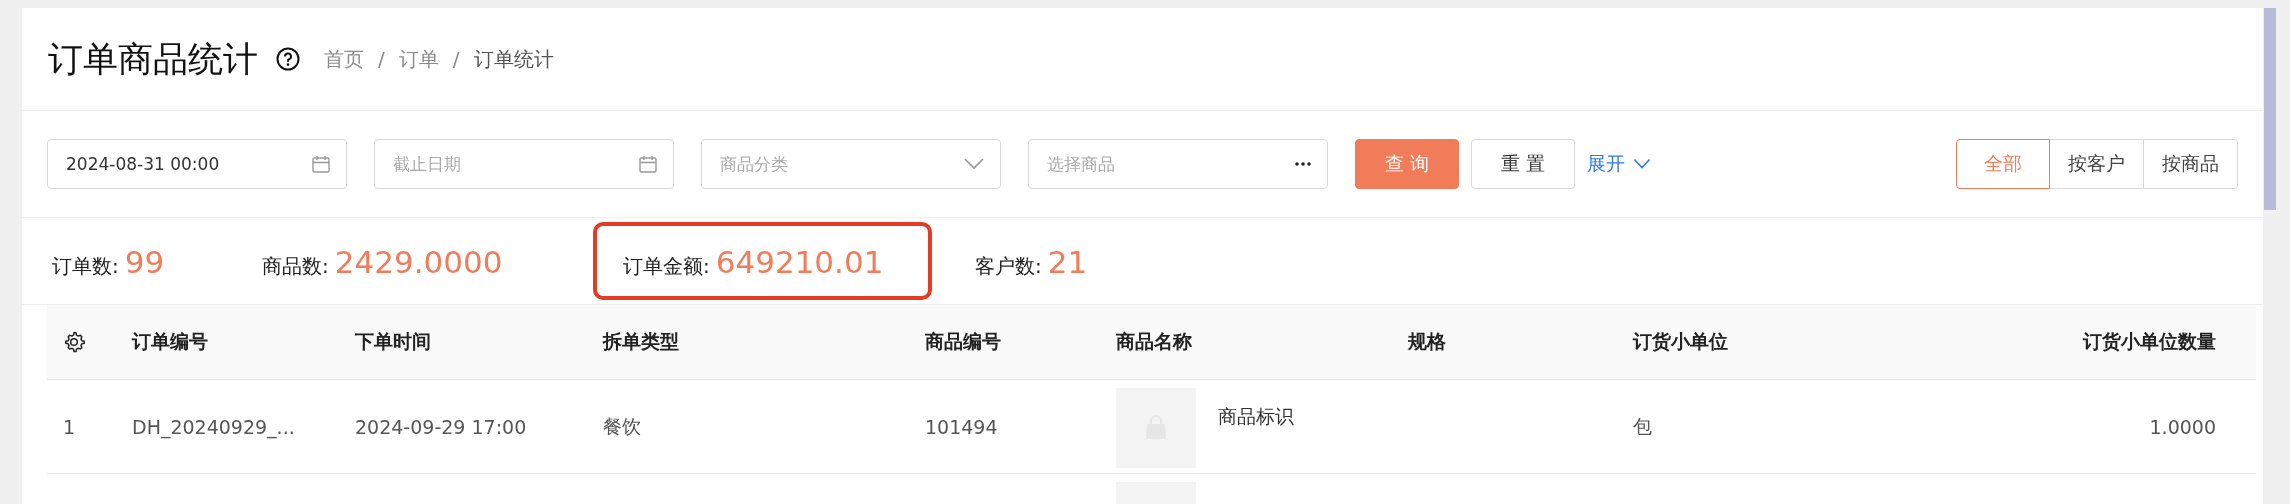 The width and height of the screenshot is (2290, 504). What do you see at coordinates (2096, 164) in the screenshot?
I see `view-tab: 按客户` at bounding box center [2096, 164].